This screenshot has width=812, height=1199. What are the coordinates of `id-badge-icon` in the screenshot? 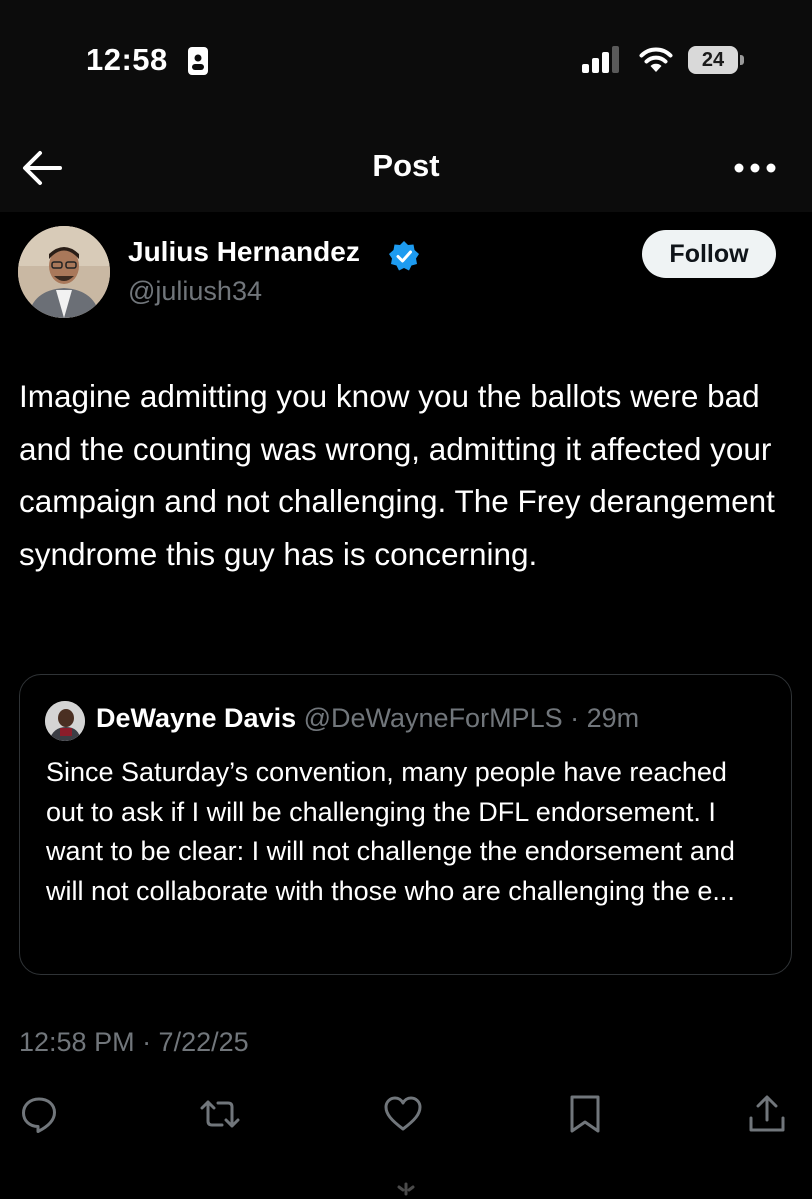 It's located at (198, 61).